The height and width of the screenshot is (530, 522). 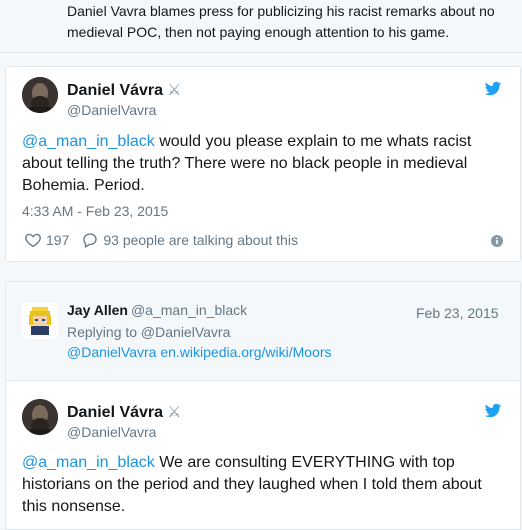 I want to click on info-icon, so click(x=497, y=241).